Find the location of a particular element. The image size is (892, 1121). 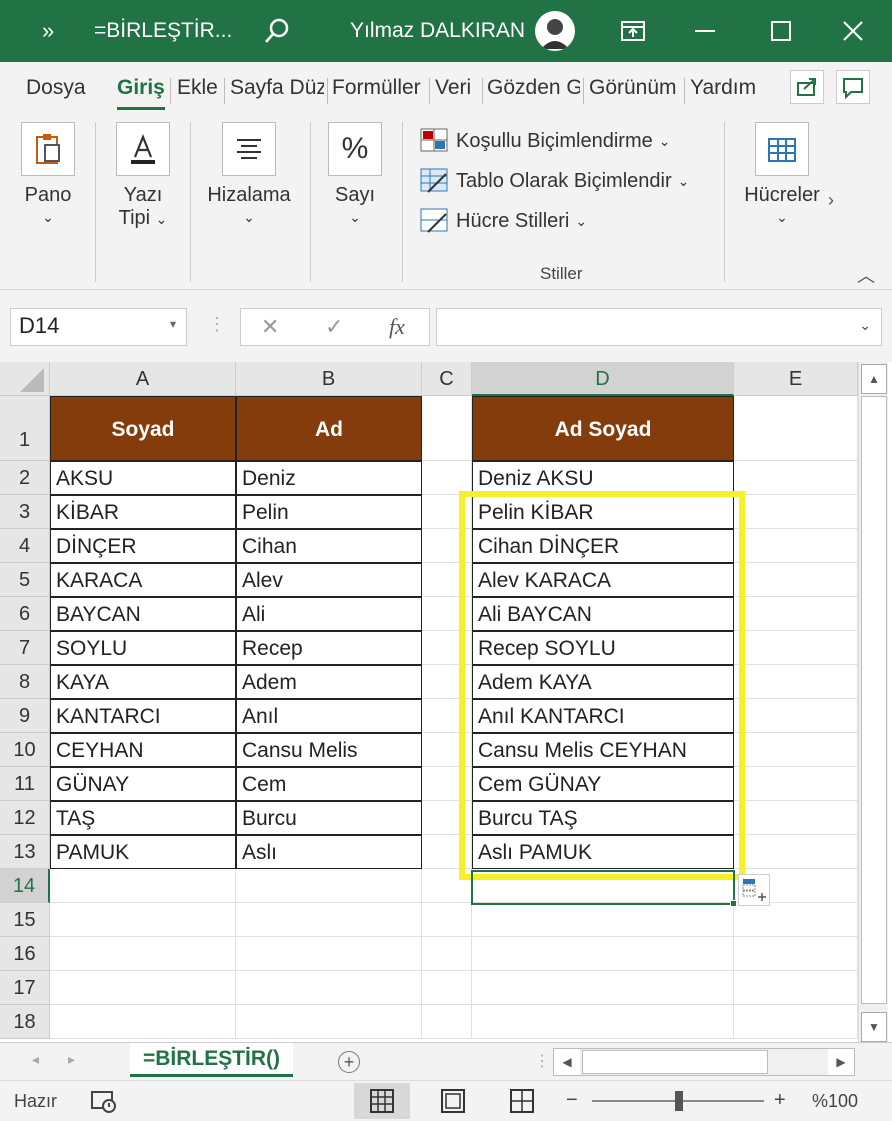

vertical-scroll-thumb is located at coordinates (874, 700).